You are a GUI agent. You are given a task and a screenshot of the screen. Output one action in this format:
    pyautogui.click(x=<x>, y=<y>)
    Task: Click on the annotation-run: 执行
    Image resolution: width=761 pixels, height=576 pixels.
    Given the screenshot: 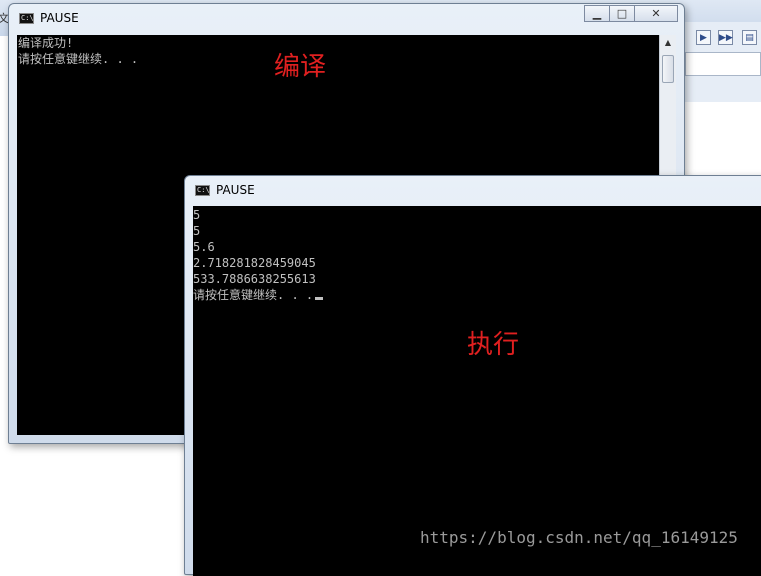 What is the action you would take?
    pyautogui.click(x=493, y=345)
    